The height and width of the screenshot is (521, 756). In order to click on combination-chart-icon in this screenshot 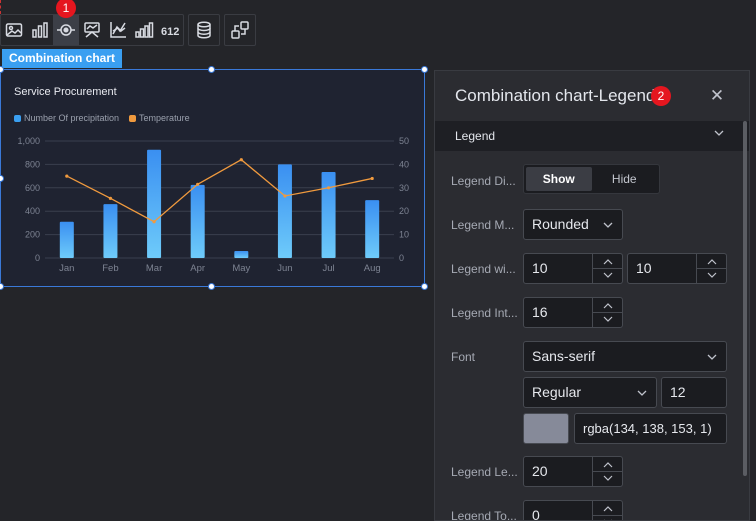, I will do `click(66, 30)`.